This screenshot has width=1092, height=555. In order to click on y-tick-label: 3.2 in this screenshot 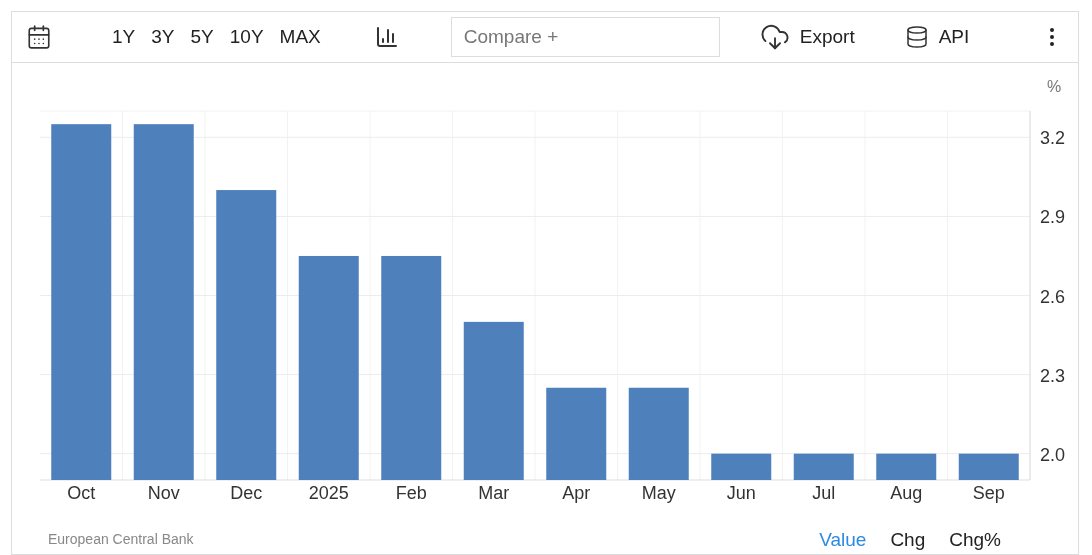, I will do `click(1053, 138)`.